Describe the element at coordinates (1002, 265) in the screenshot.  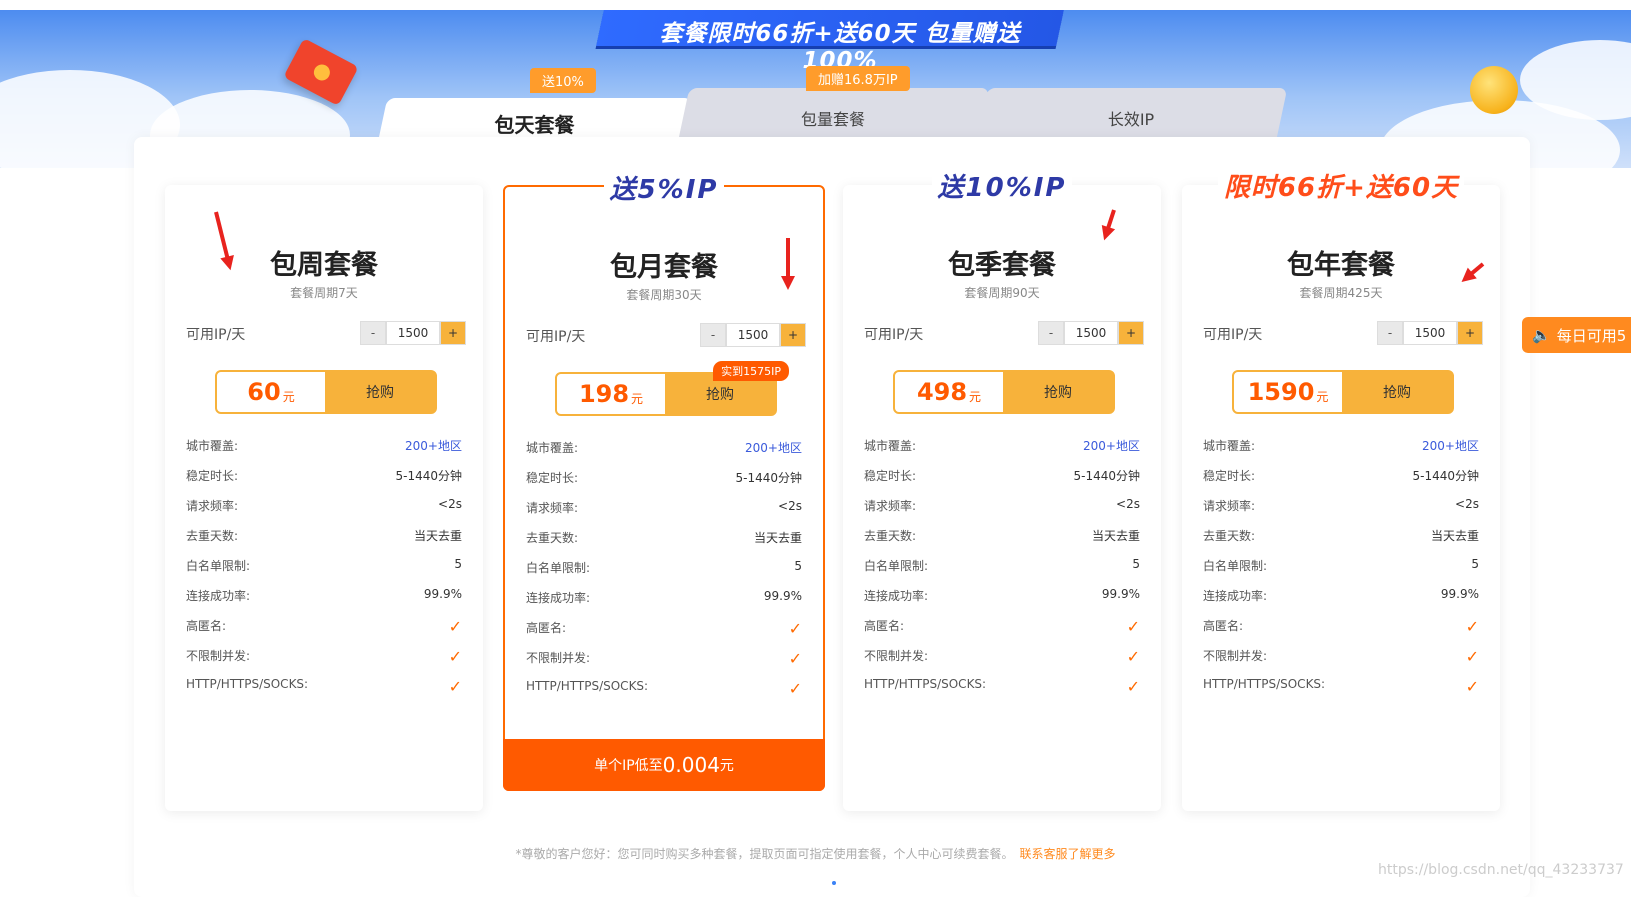
I see `card-title: 包季套餐` at that location.